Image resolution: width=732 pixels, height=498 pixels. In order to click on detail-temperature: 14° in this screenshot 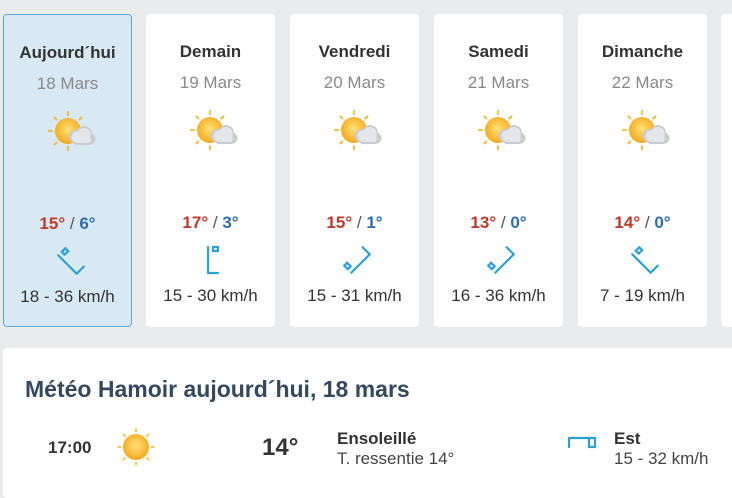, I will do `click(280, 447)`.